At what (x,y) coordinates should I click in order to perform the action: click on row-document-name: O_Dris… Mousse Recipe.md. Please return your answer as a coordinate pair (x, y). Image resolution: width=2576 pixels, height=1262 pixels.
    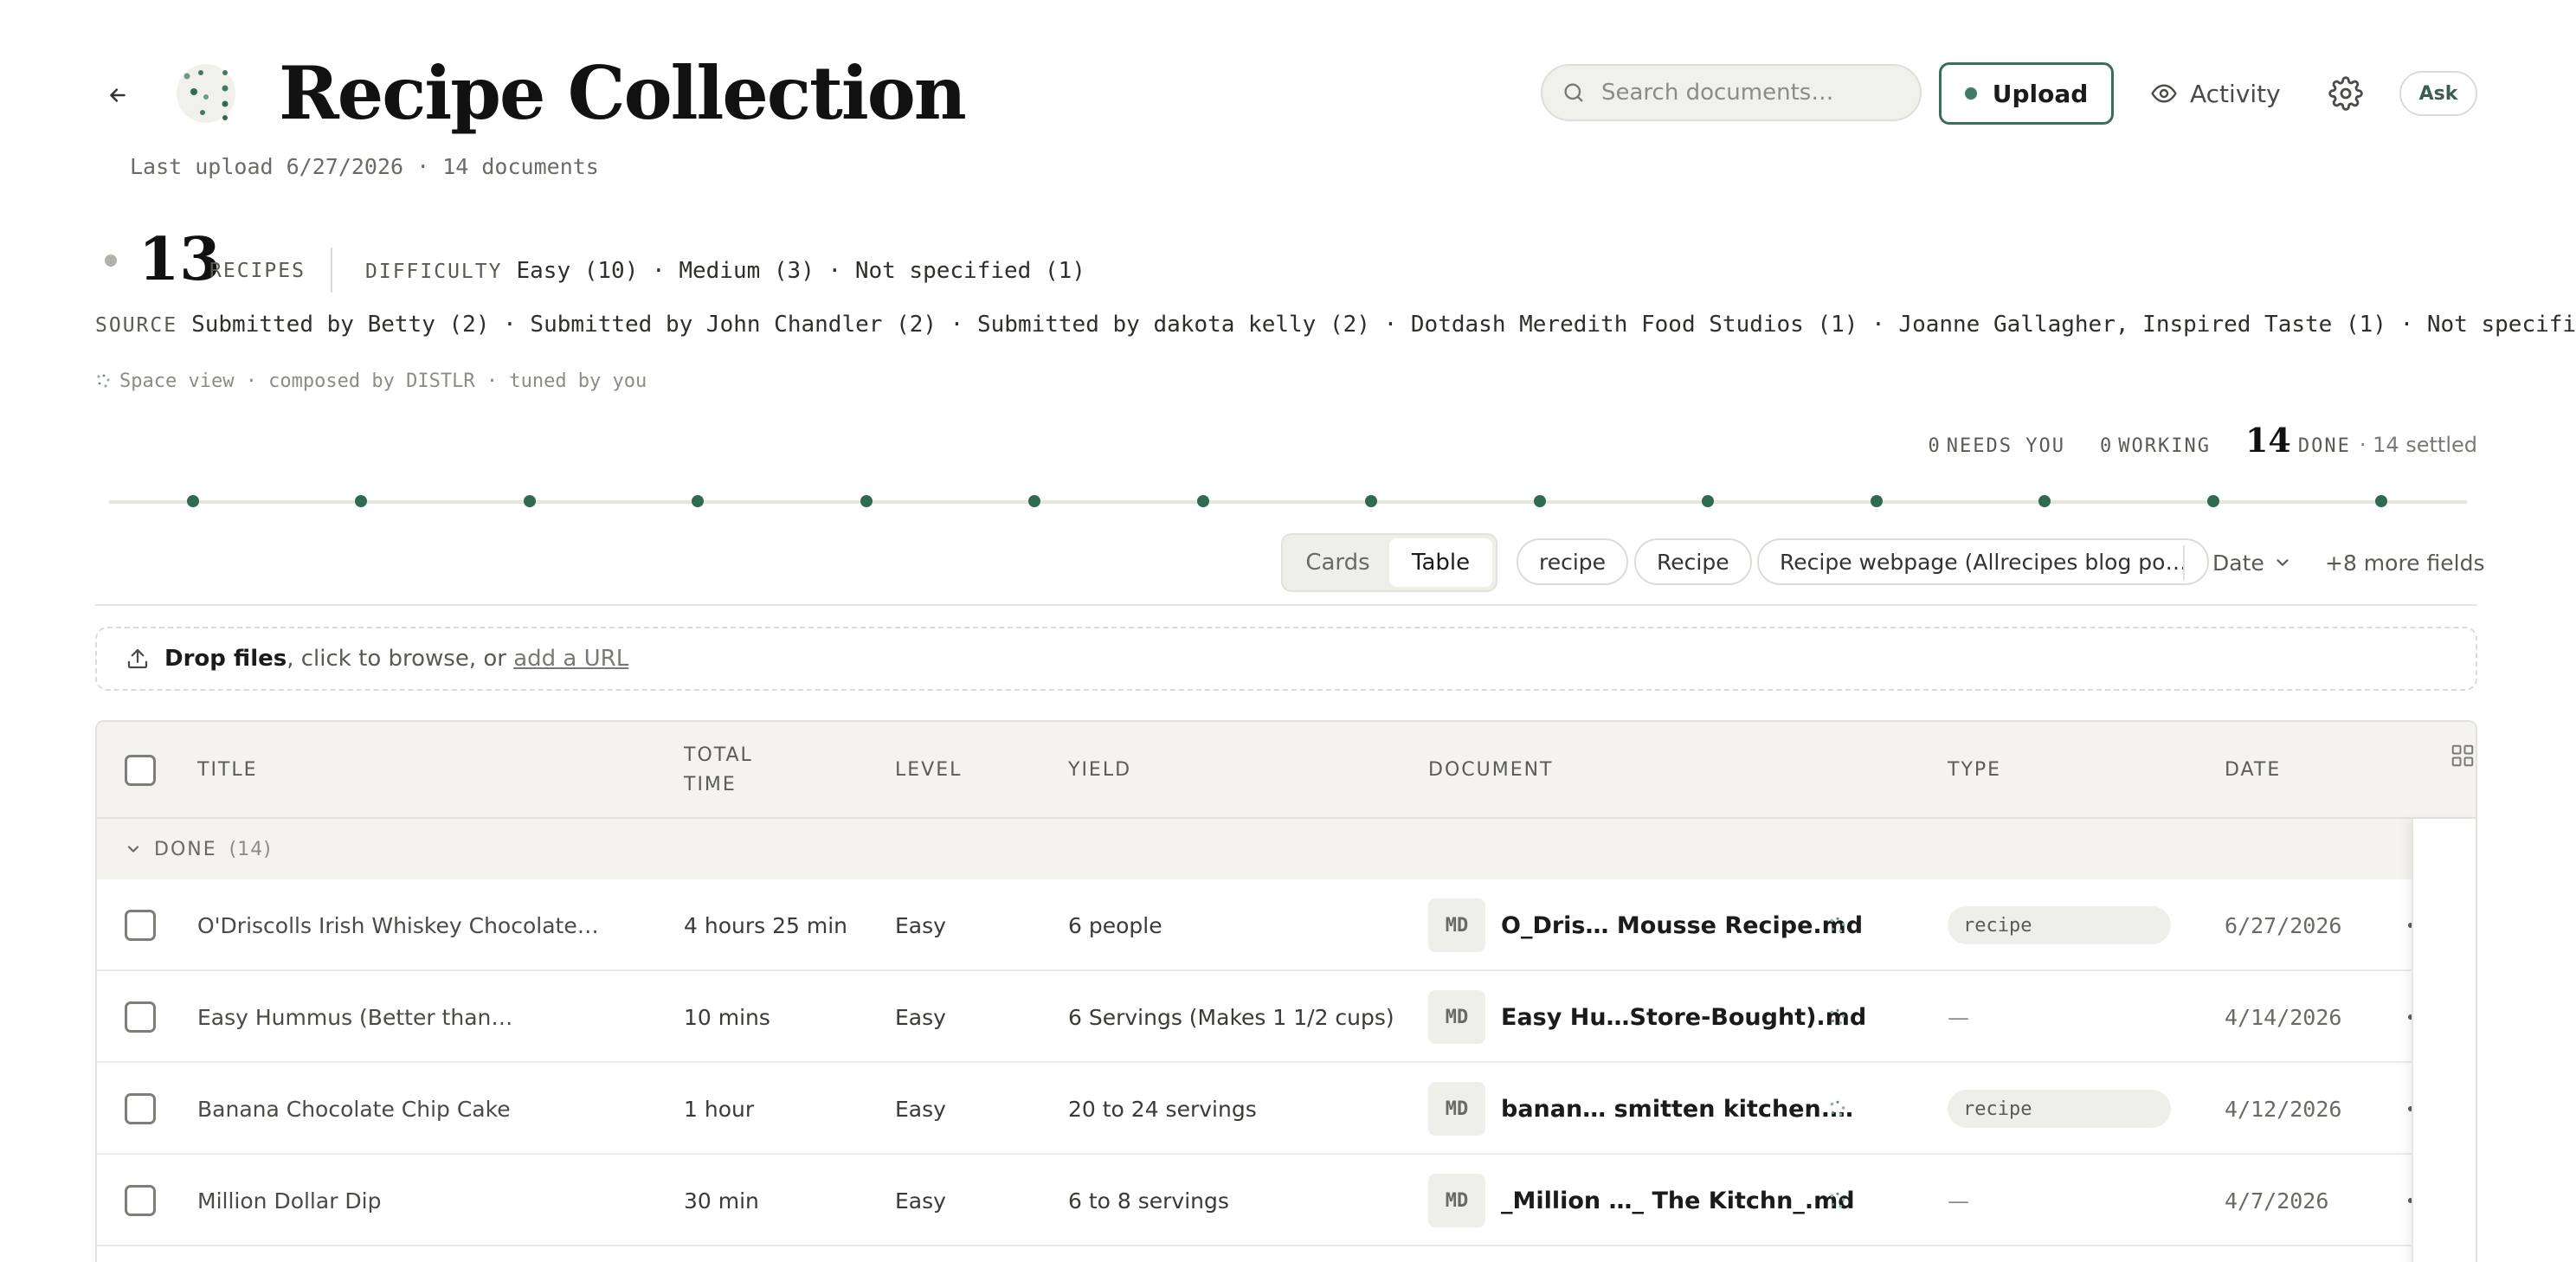
    Looking at the image, I should click on (1682, 925).